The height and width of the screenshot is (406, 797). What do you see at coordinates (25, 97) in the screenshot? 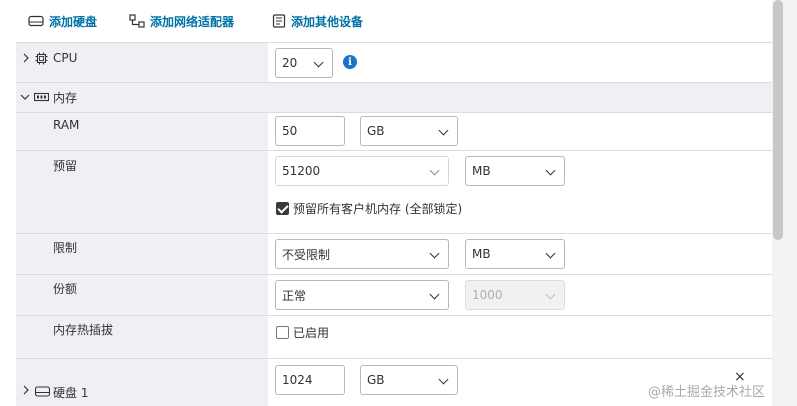
I see `chevron-down-icon` at bounding box center [25, 97].